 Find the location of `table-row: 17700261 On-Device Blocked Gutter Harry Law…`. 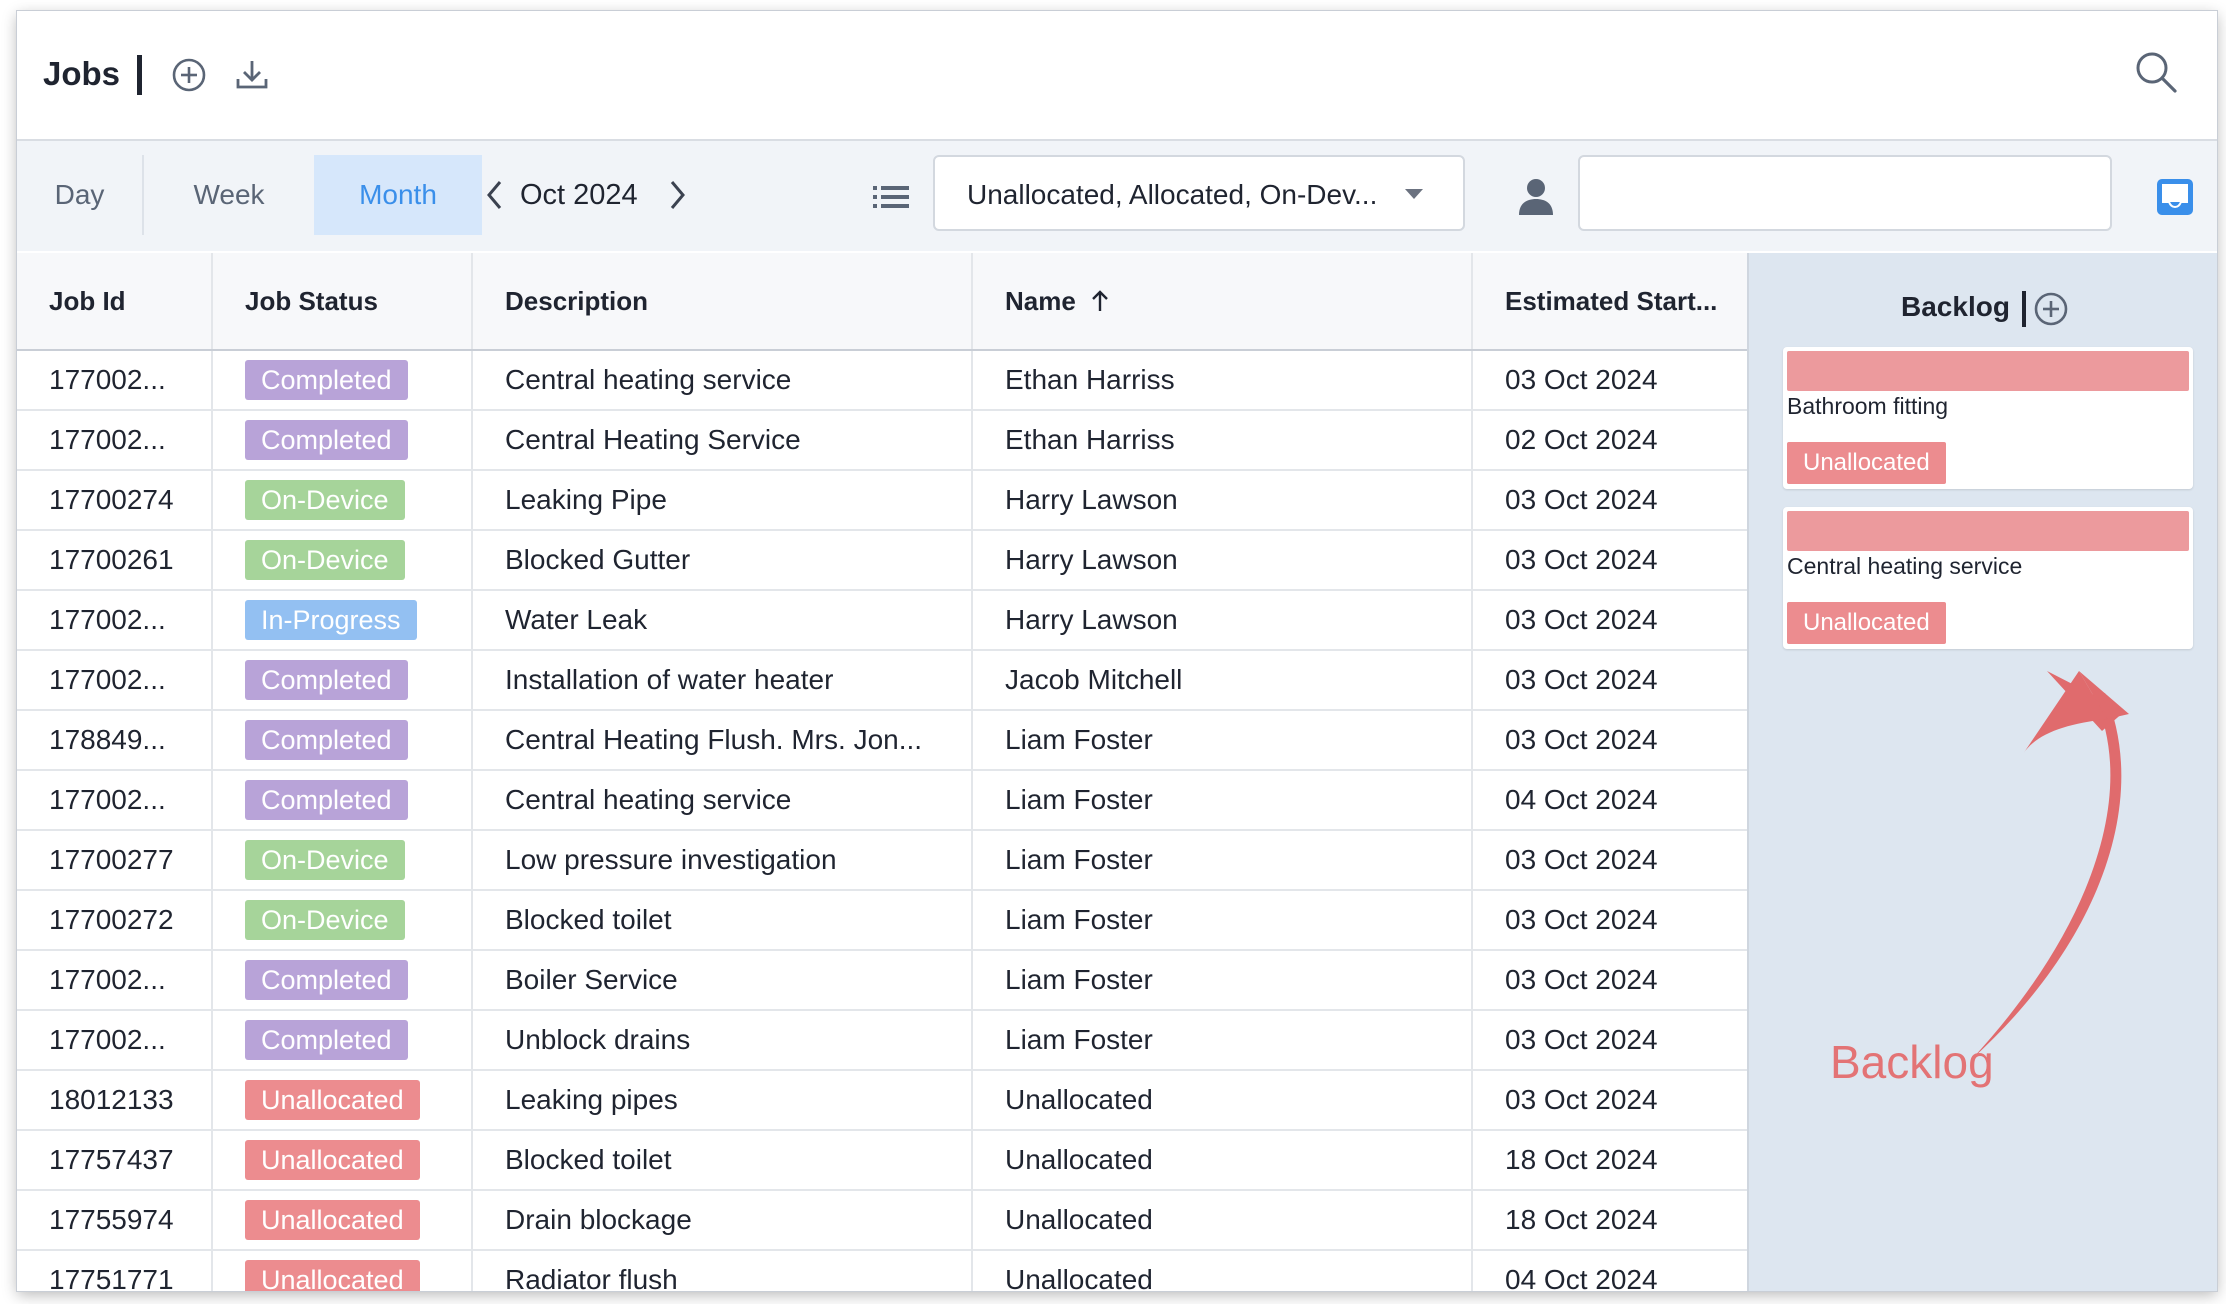

table-row: 17700261 On-Device Blocked Gutter Harry Law… is located at coordinates (882, 560).